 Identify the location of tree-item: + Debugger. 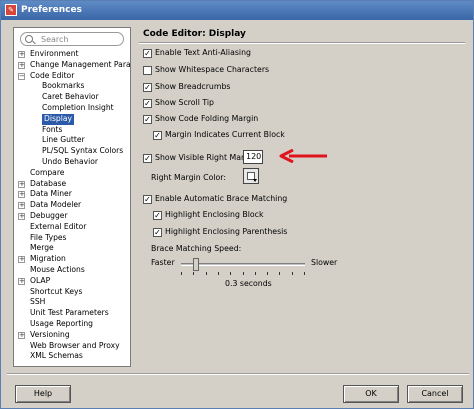
(73, 216).